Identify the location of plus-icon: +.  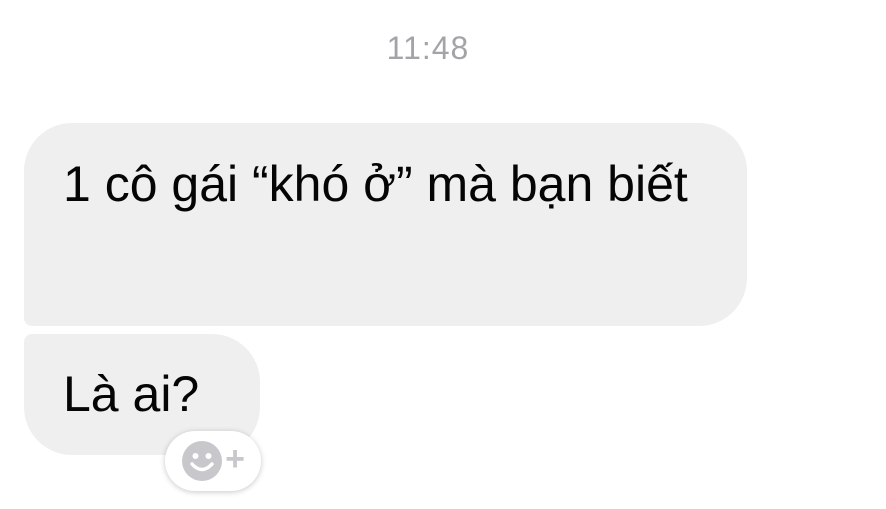
(235, 459).